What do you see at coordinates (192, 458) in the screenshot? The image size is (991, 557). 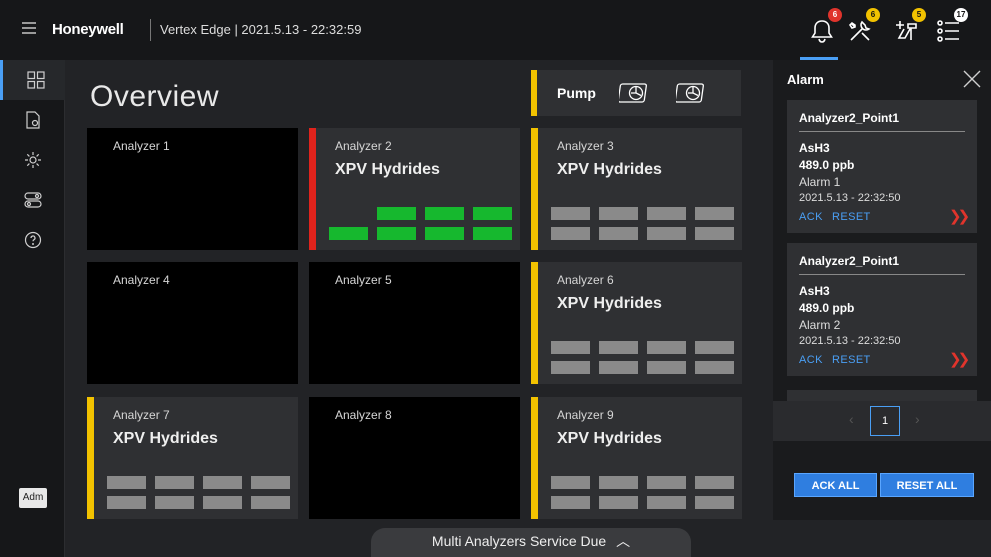 I see `analyzer-tile: Analyzer 7 XPV Hydrides` at bounding box center [192, 458].